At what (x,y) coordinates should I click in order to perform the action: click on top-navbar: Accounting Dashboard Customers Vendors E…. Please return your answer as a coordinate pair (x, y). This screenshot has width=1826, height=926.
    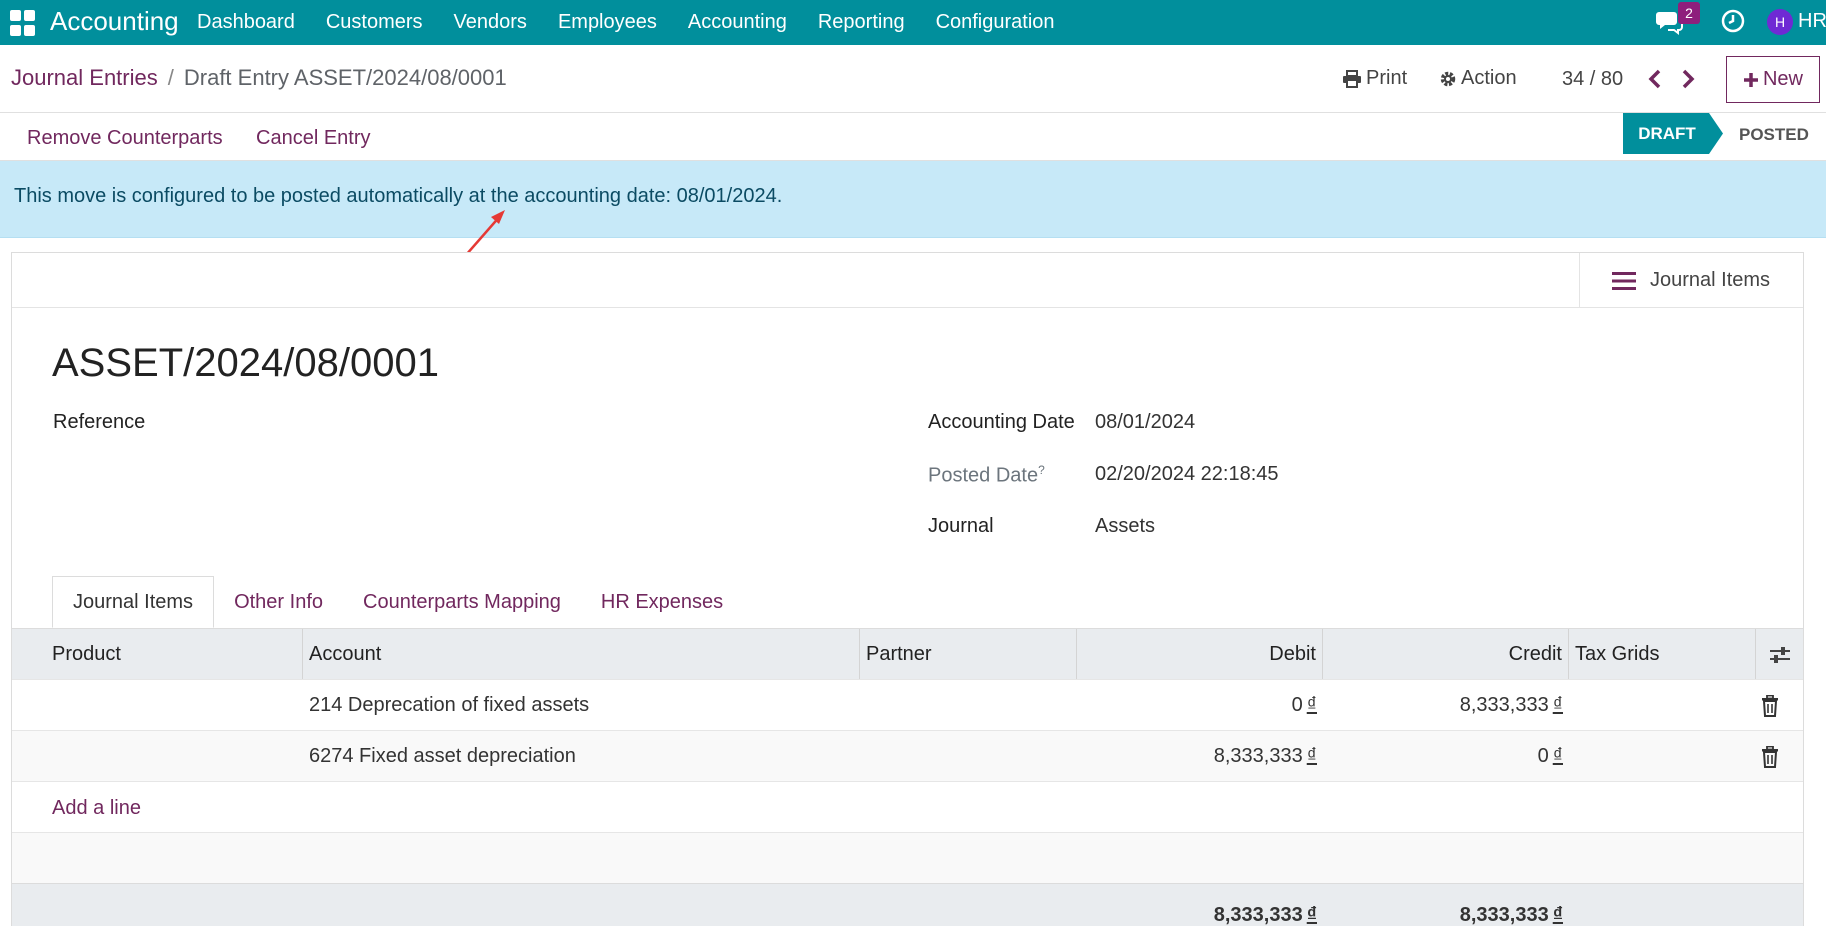
    Looking at the image, I should click on (913, 22).